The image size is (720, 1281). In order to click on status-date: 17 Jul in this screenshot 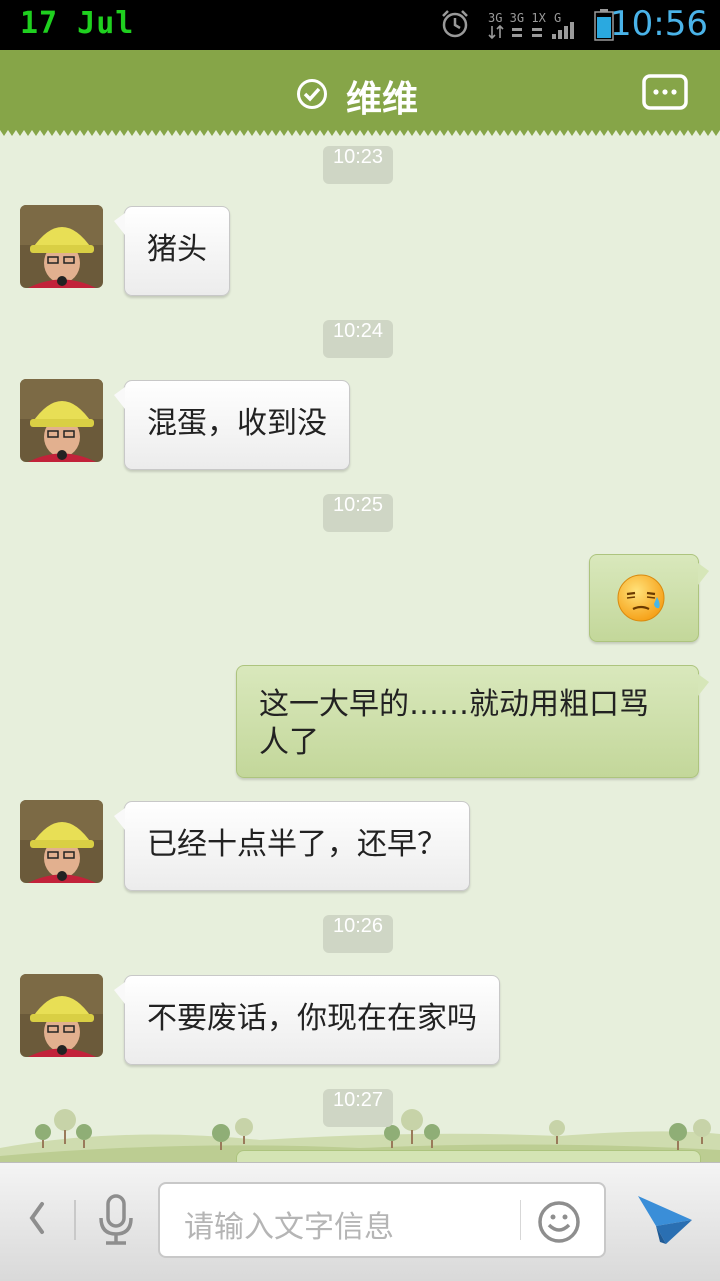, I will do `click(77, 23)`.